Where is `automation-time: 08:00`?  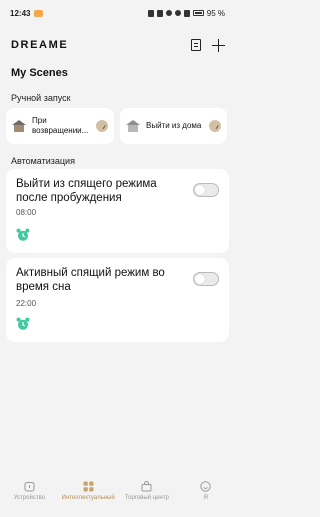
automation-time: 08:00 is located at coordinates (26, 212).